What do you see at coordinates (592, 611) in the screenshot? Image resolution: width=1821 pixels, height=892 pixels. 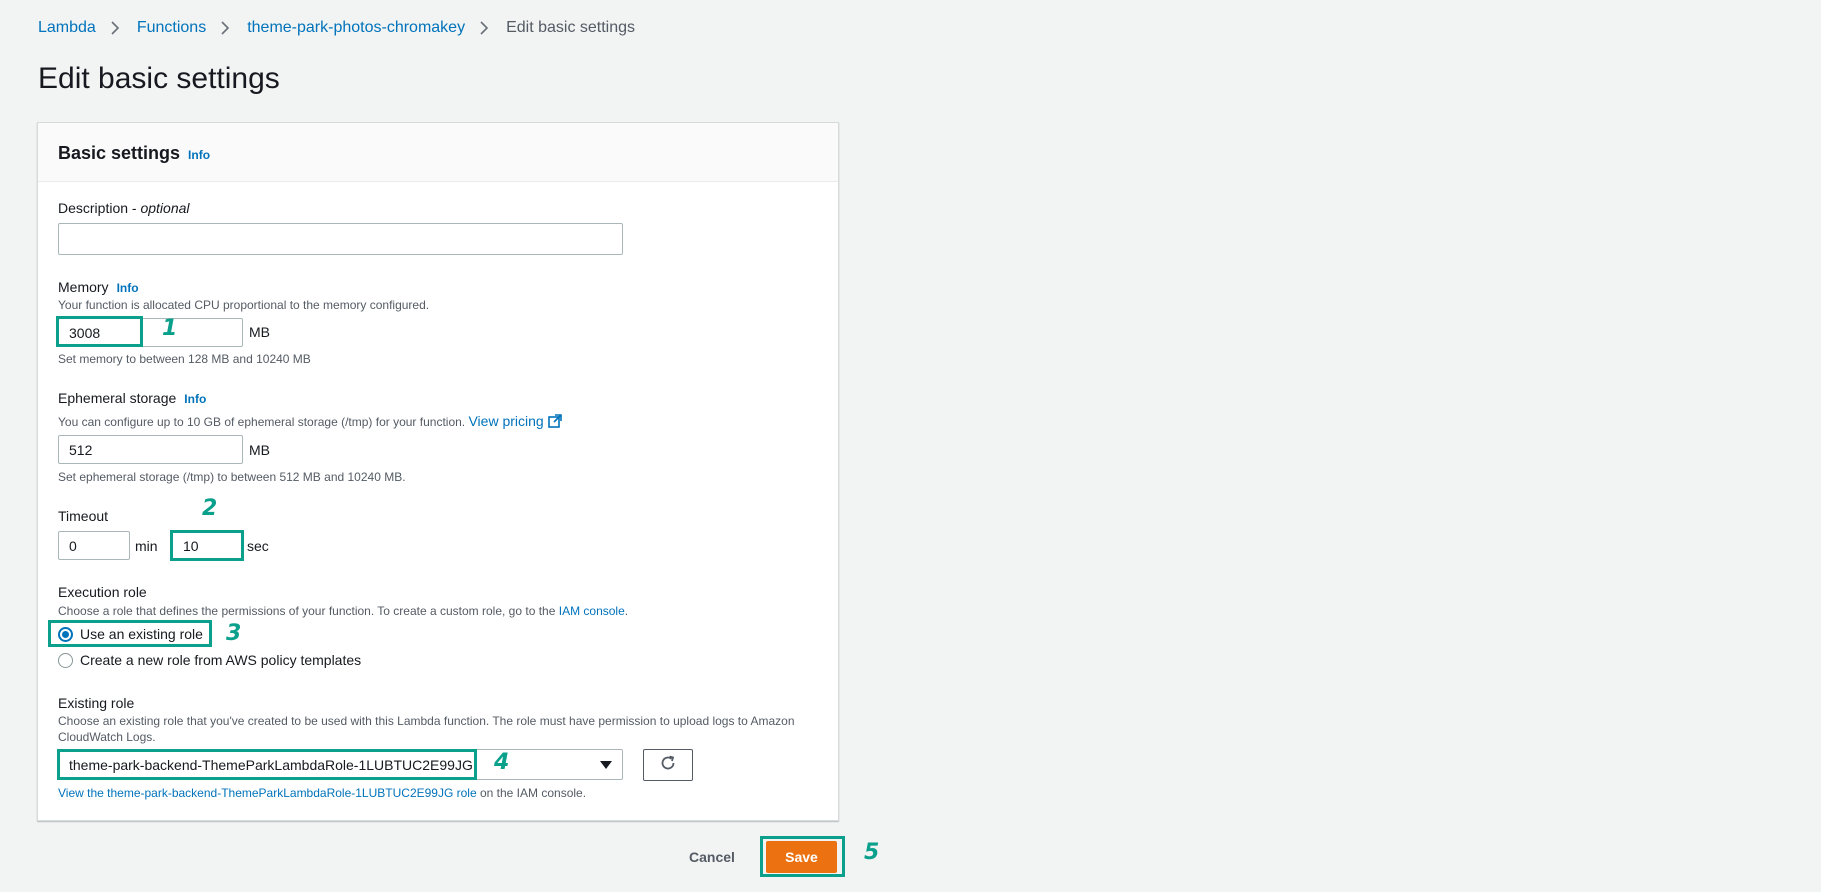 I see `iam-console-link: IAM console` at bounding box center [592, 611].